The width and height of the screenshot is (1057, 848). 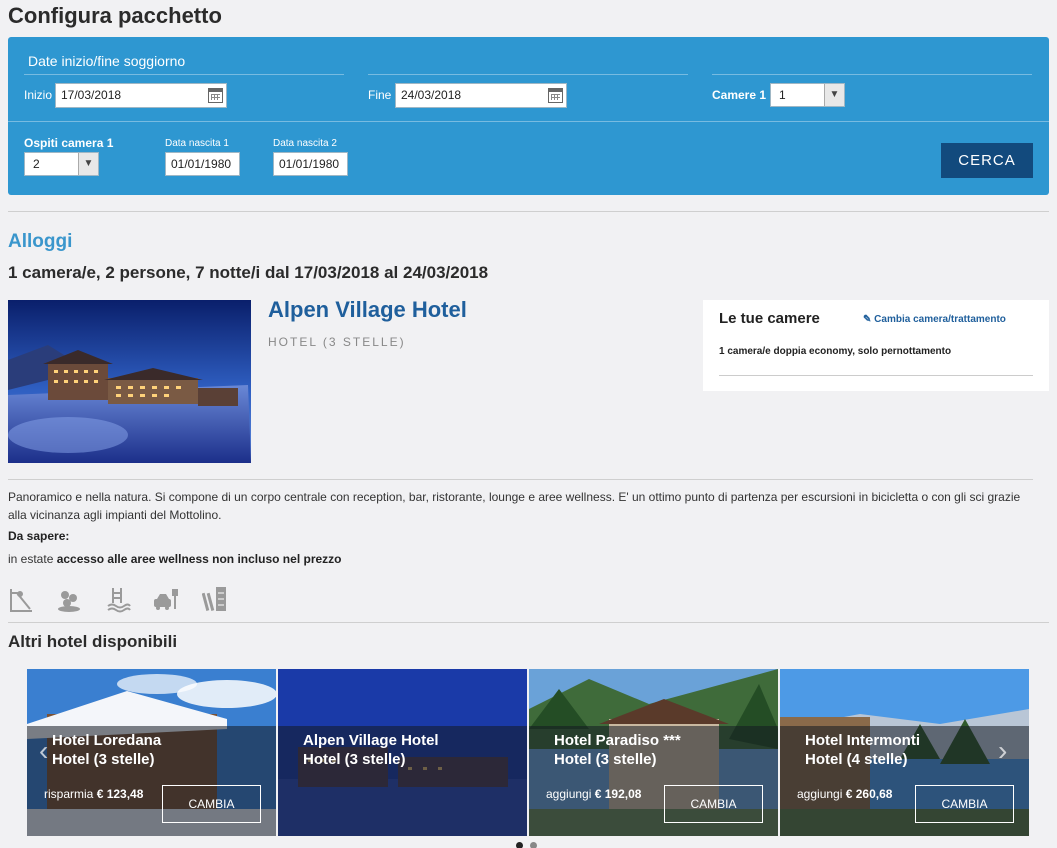 What do you see at coordinates (305, 143) in the screenshot?
I see `birth2-label: Data nascita 2` at bounding box center [305, 143].